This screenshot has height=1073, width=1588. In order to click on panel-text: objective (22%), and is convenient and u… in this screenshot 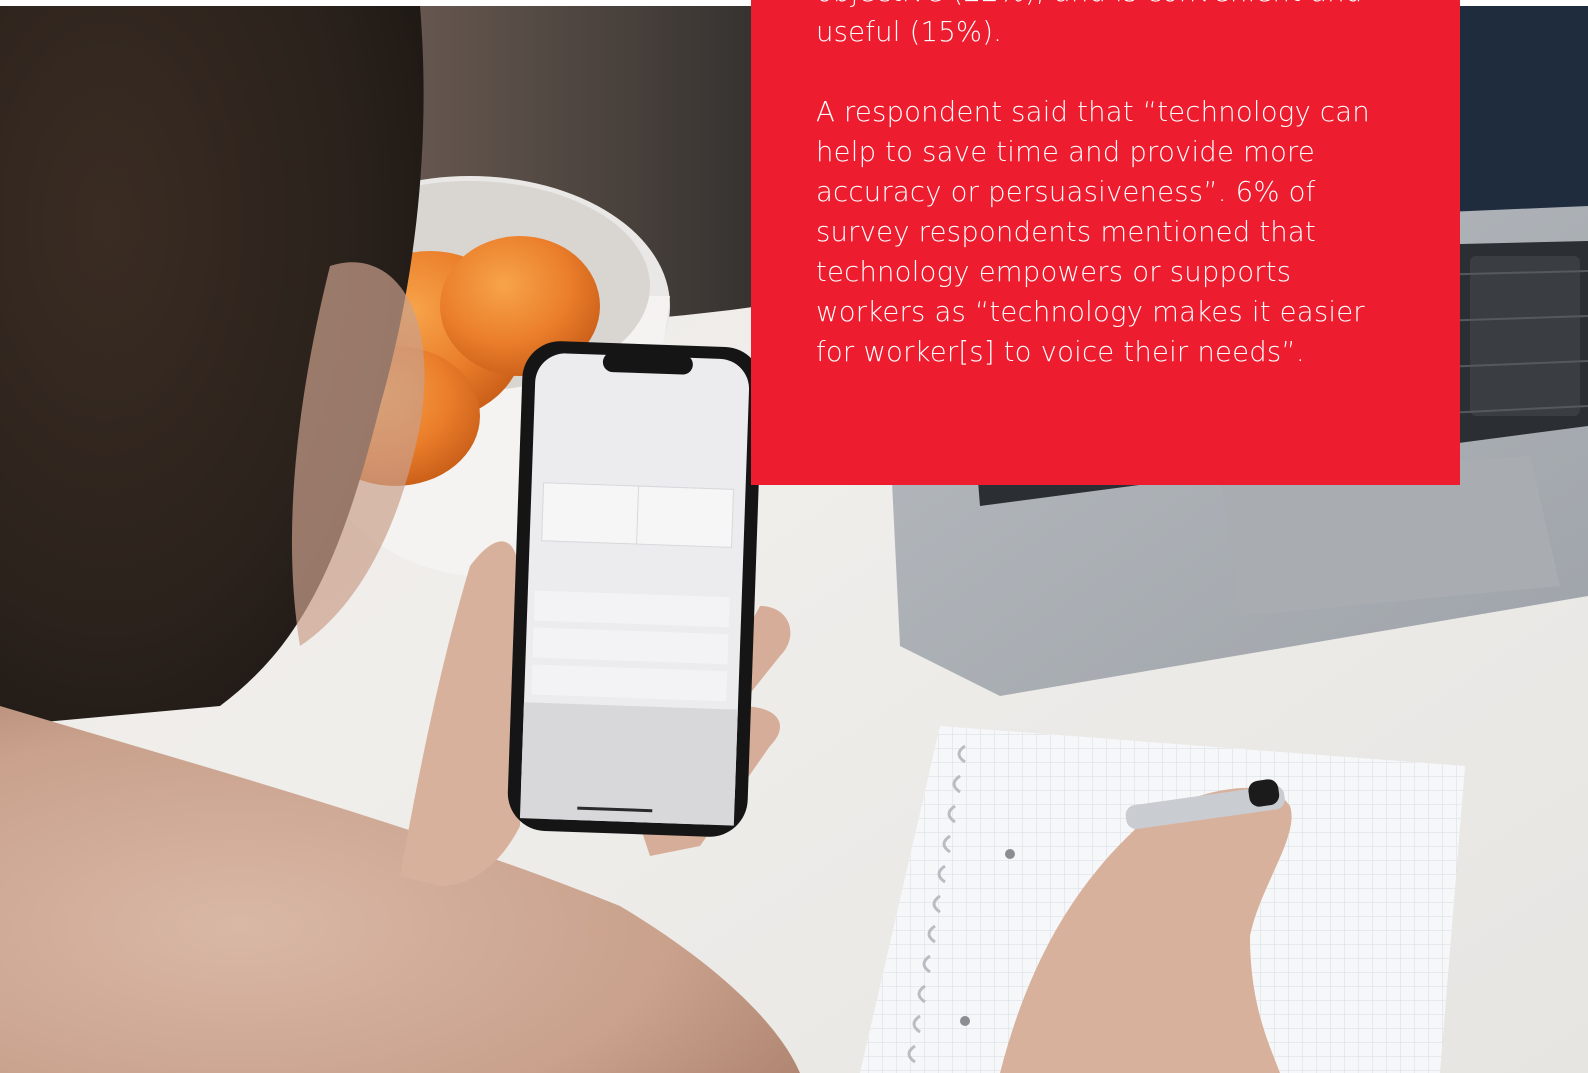, I will do `click(1111, 186)`.